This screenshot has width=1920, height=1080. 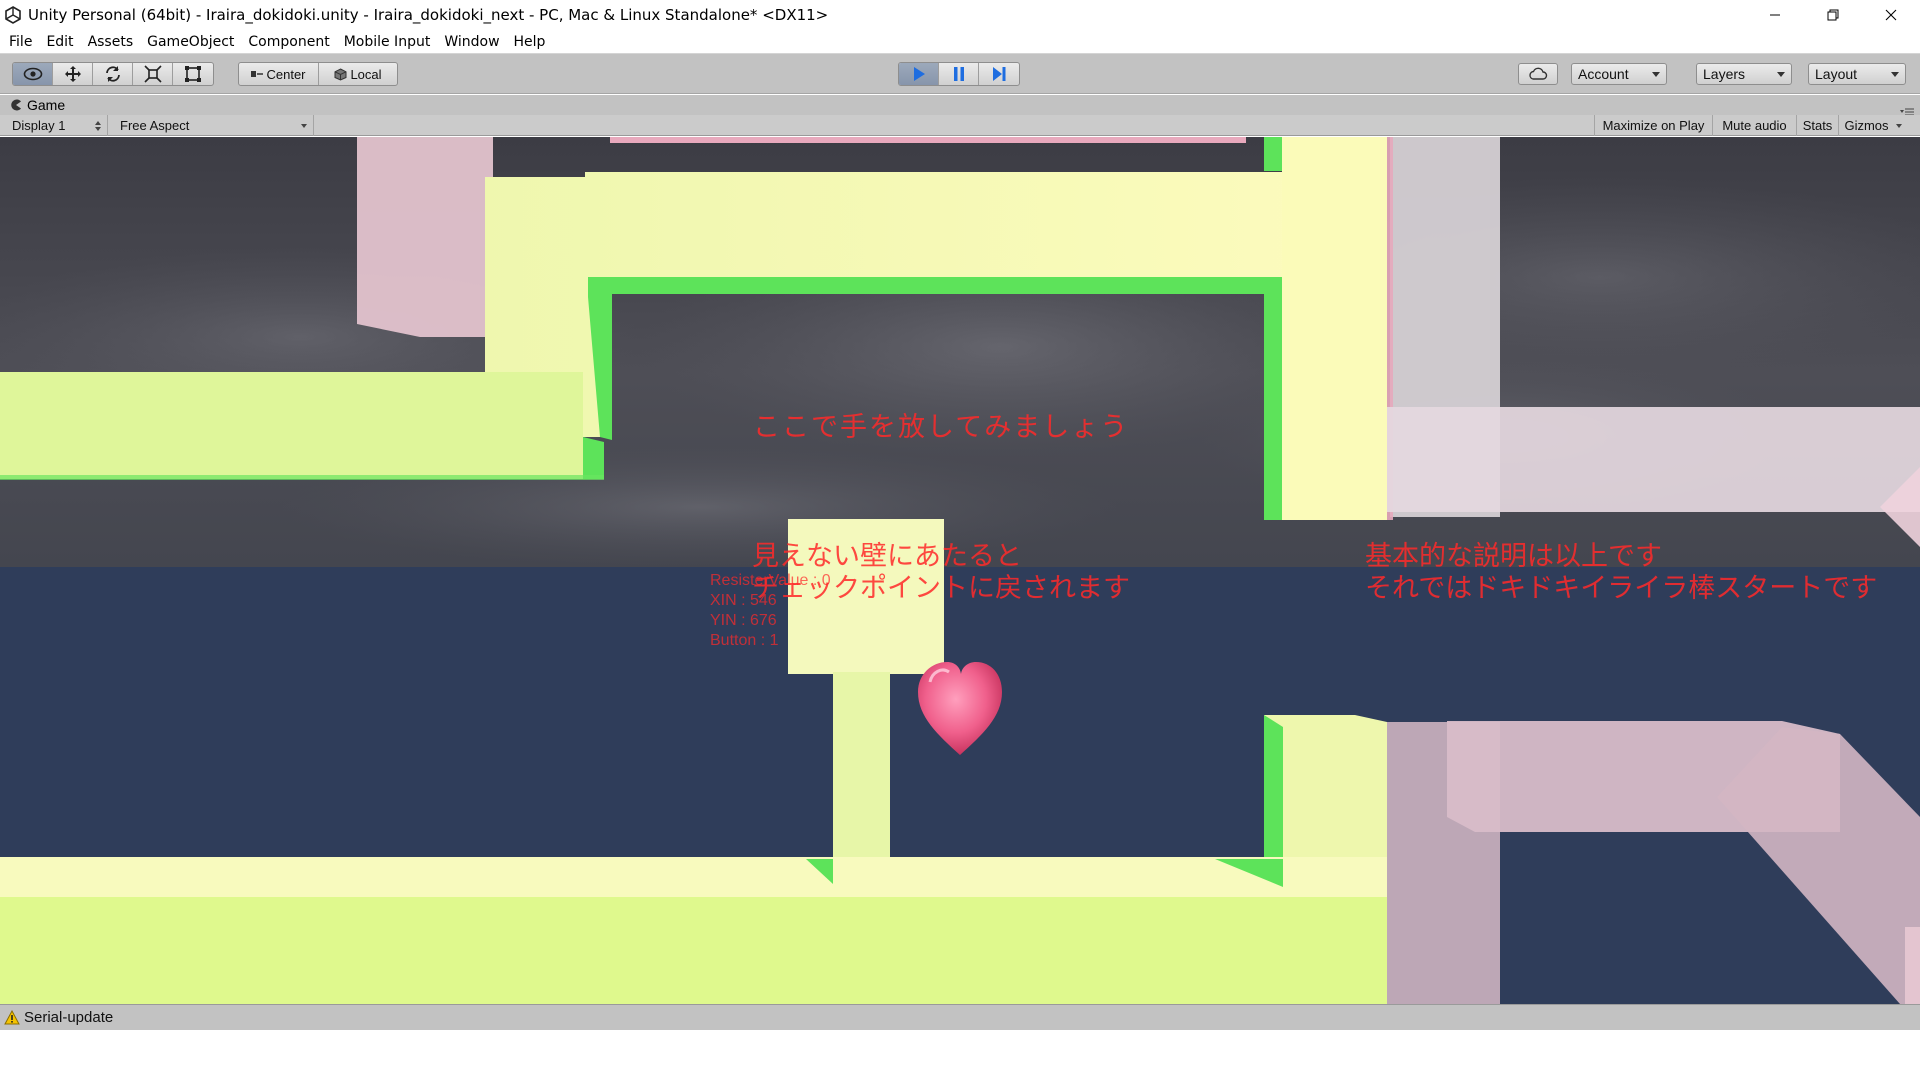 I want to click on cloud-button, so click(x=1538, y=74).